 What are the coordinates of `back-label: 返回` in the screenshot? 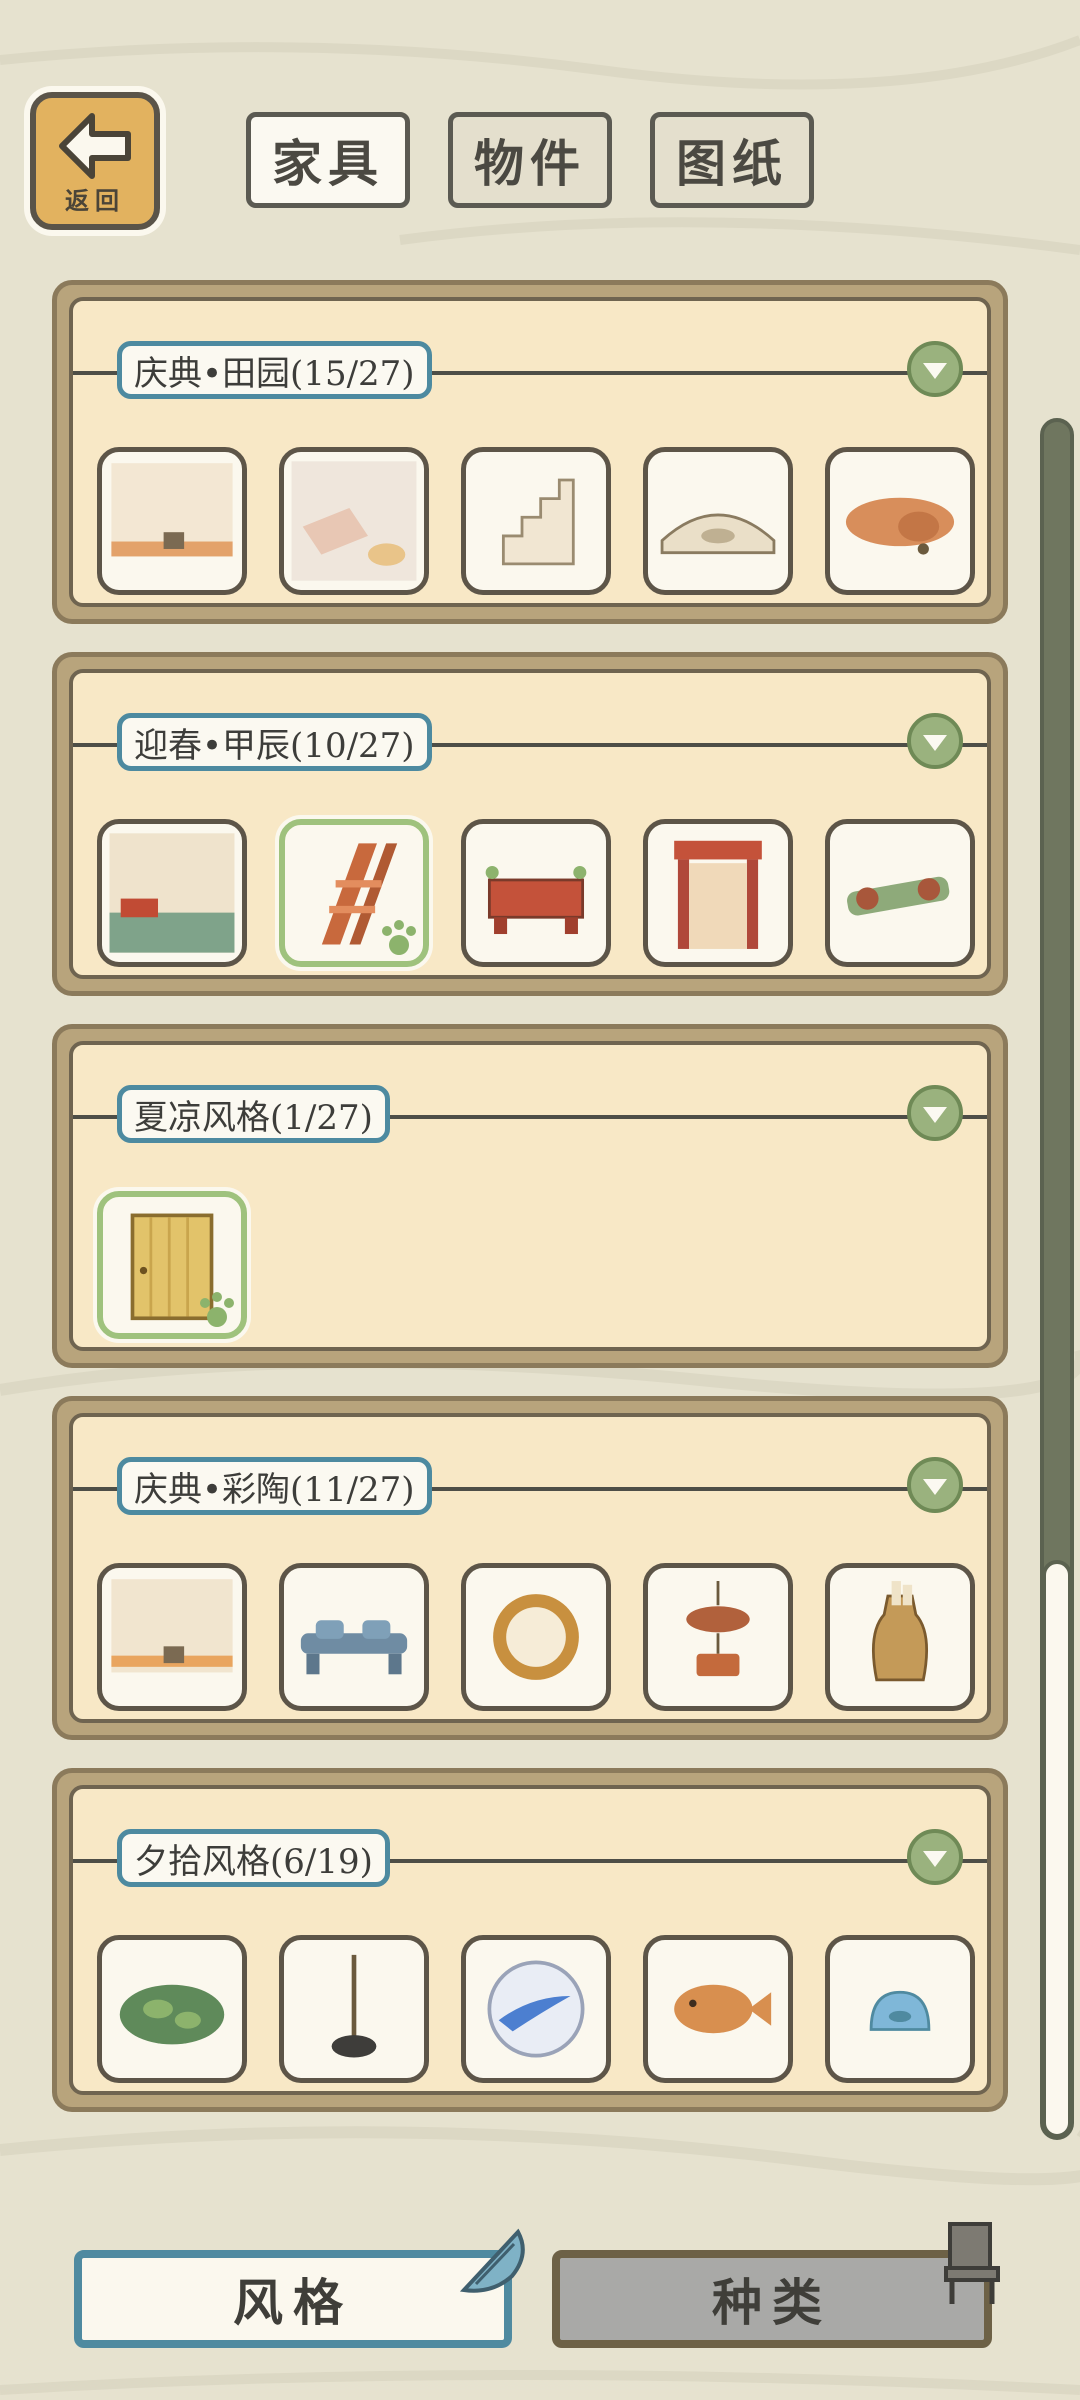 It's located at (95, 201).